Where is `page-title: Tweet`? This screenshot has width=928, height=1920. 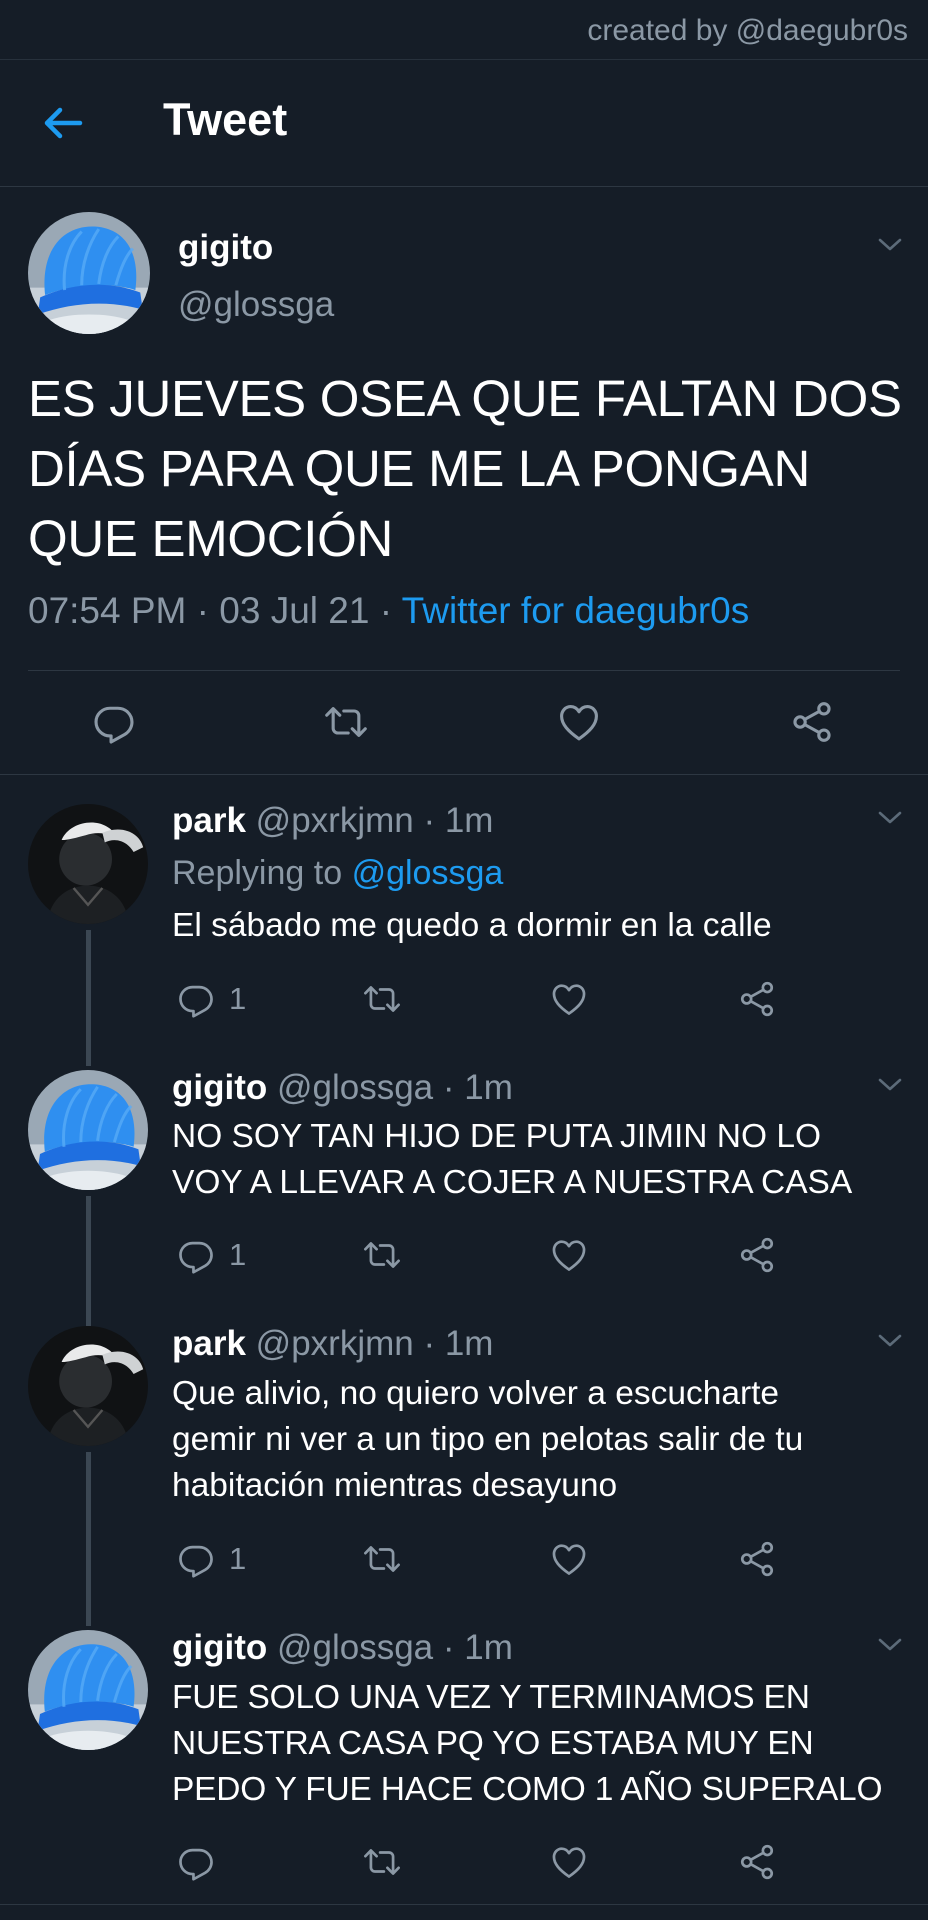 page-title: Tweet is located at coordinates (225, 119).